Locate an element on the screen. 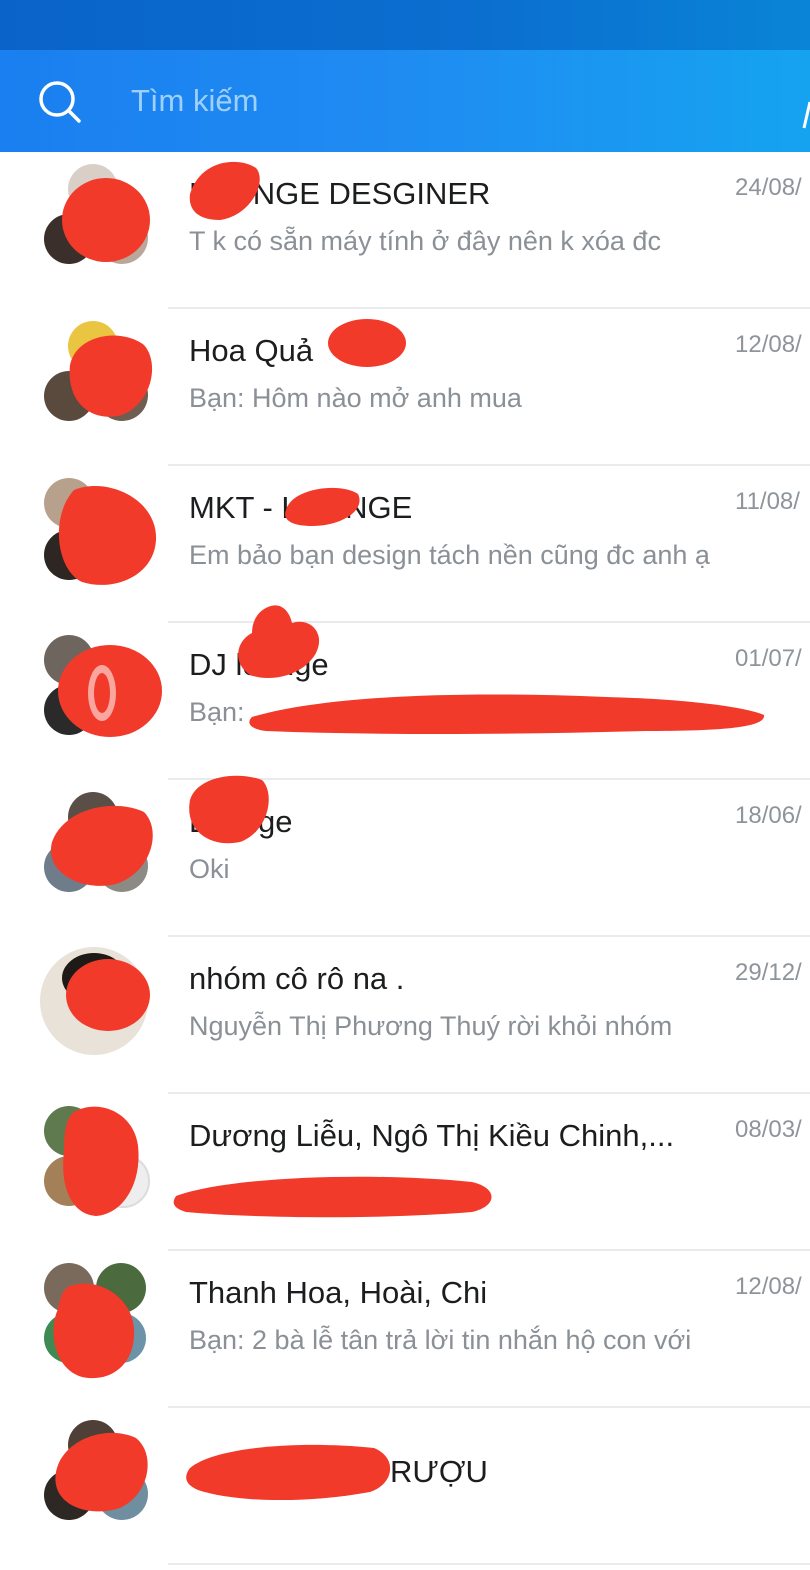  conversation-row: Lounge Oki 18/06/ is located at coordinates (405, 856).